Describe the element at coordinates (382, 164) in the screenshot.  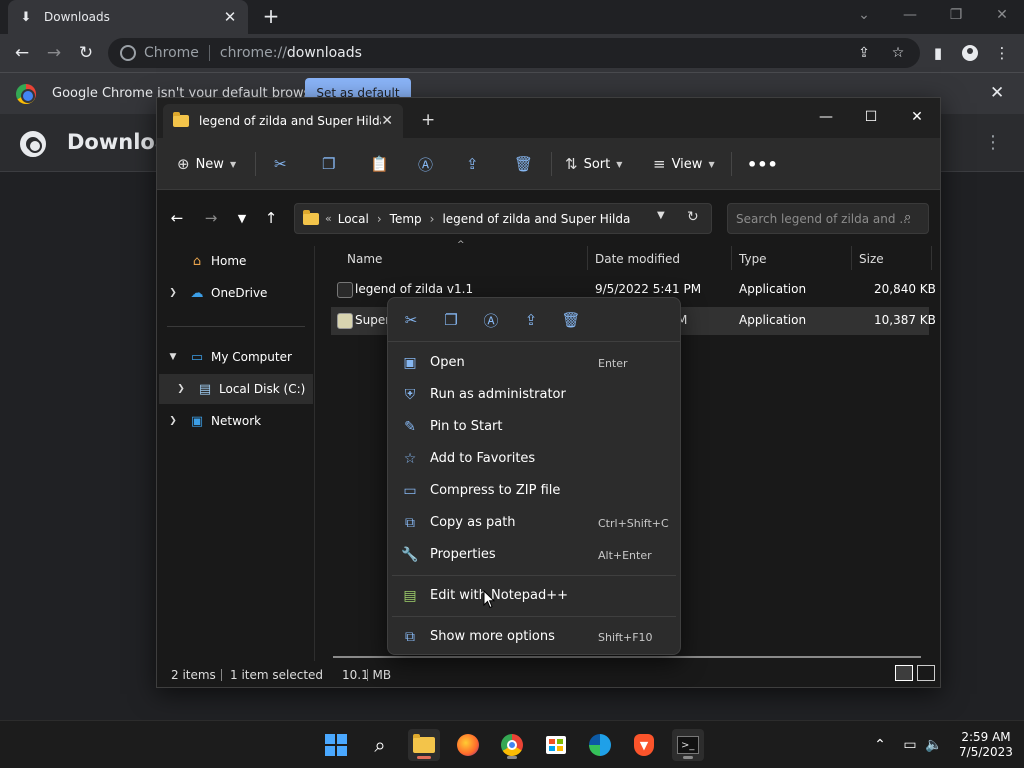
I see `paste-button: 📋` at that location.